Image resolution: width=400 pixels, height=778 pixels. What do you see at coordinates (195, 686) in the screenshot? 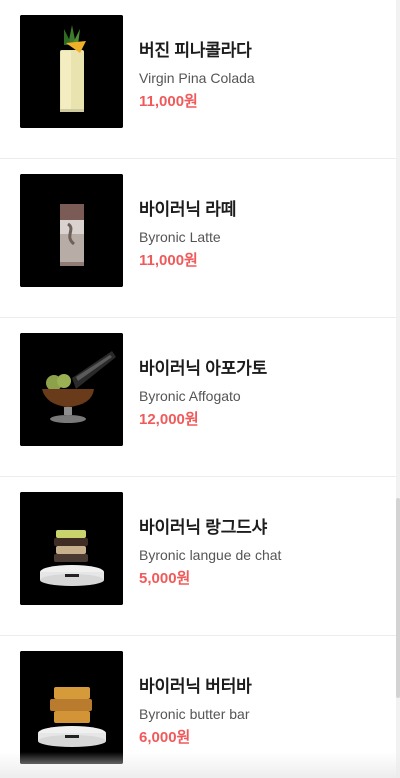
I see `item-name-ko: 바이러닉 버터바` at bounding box center [195, 686].